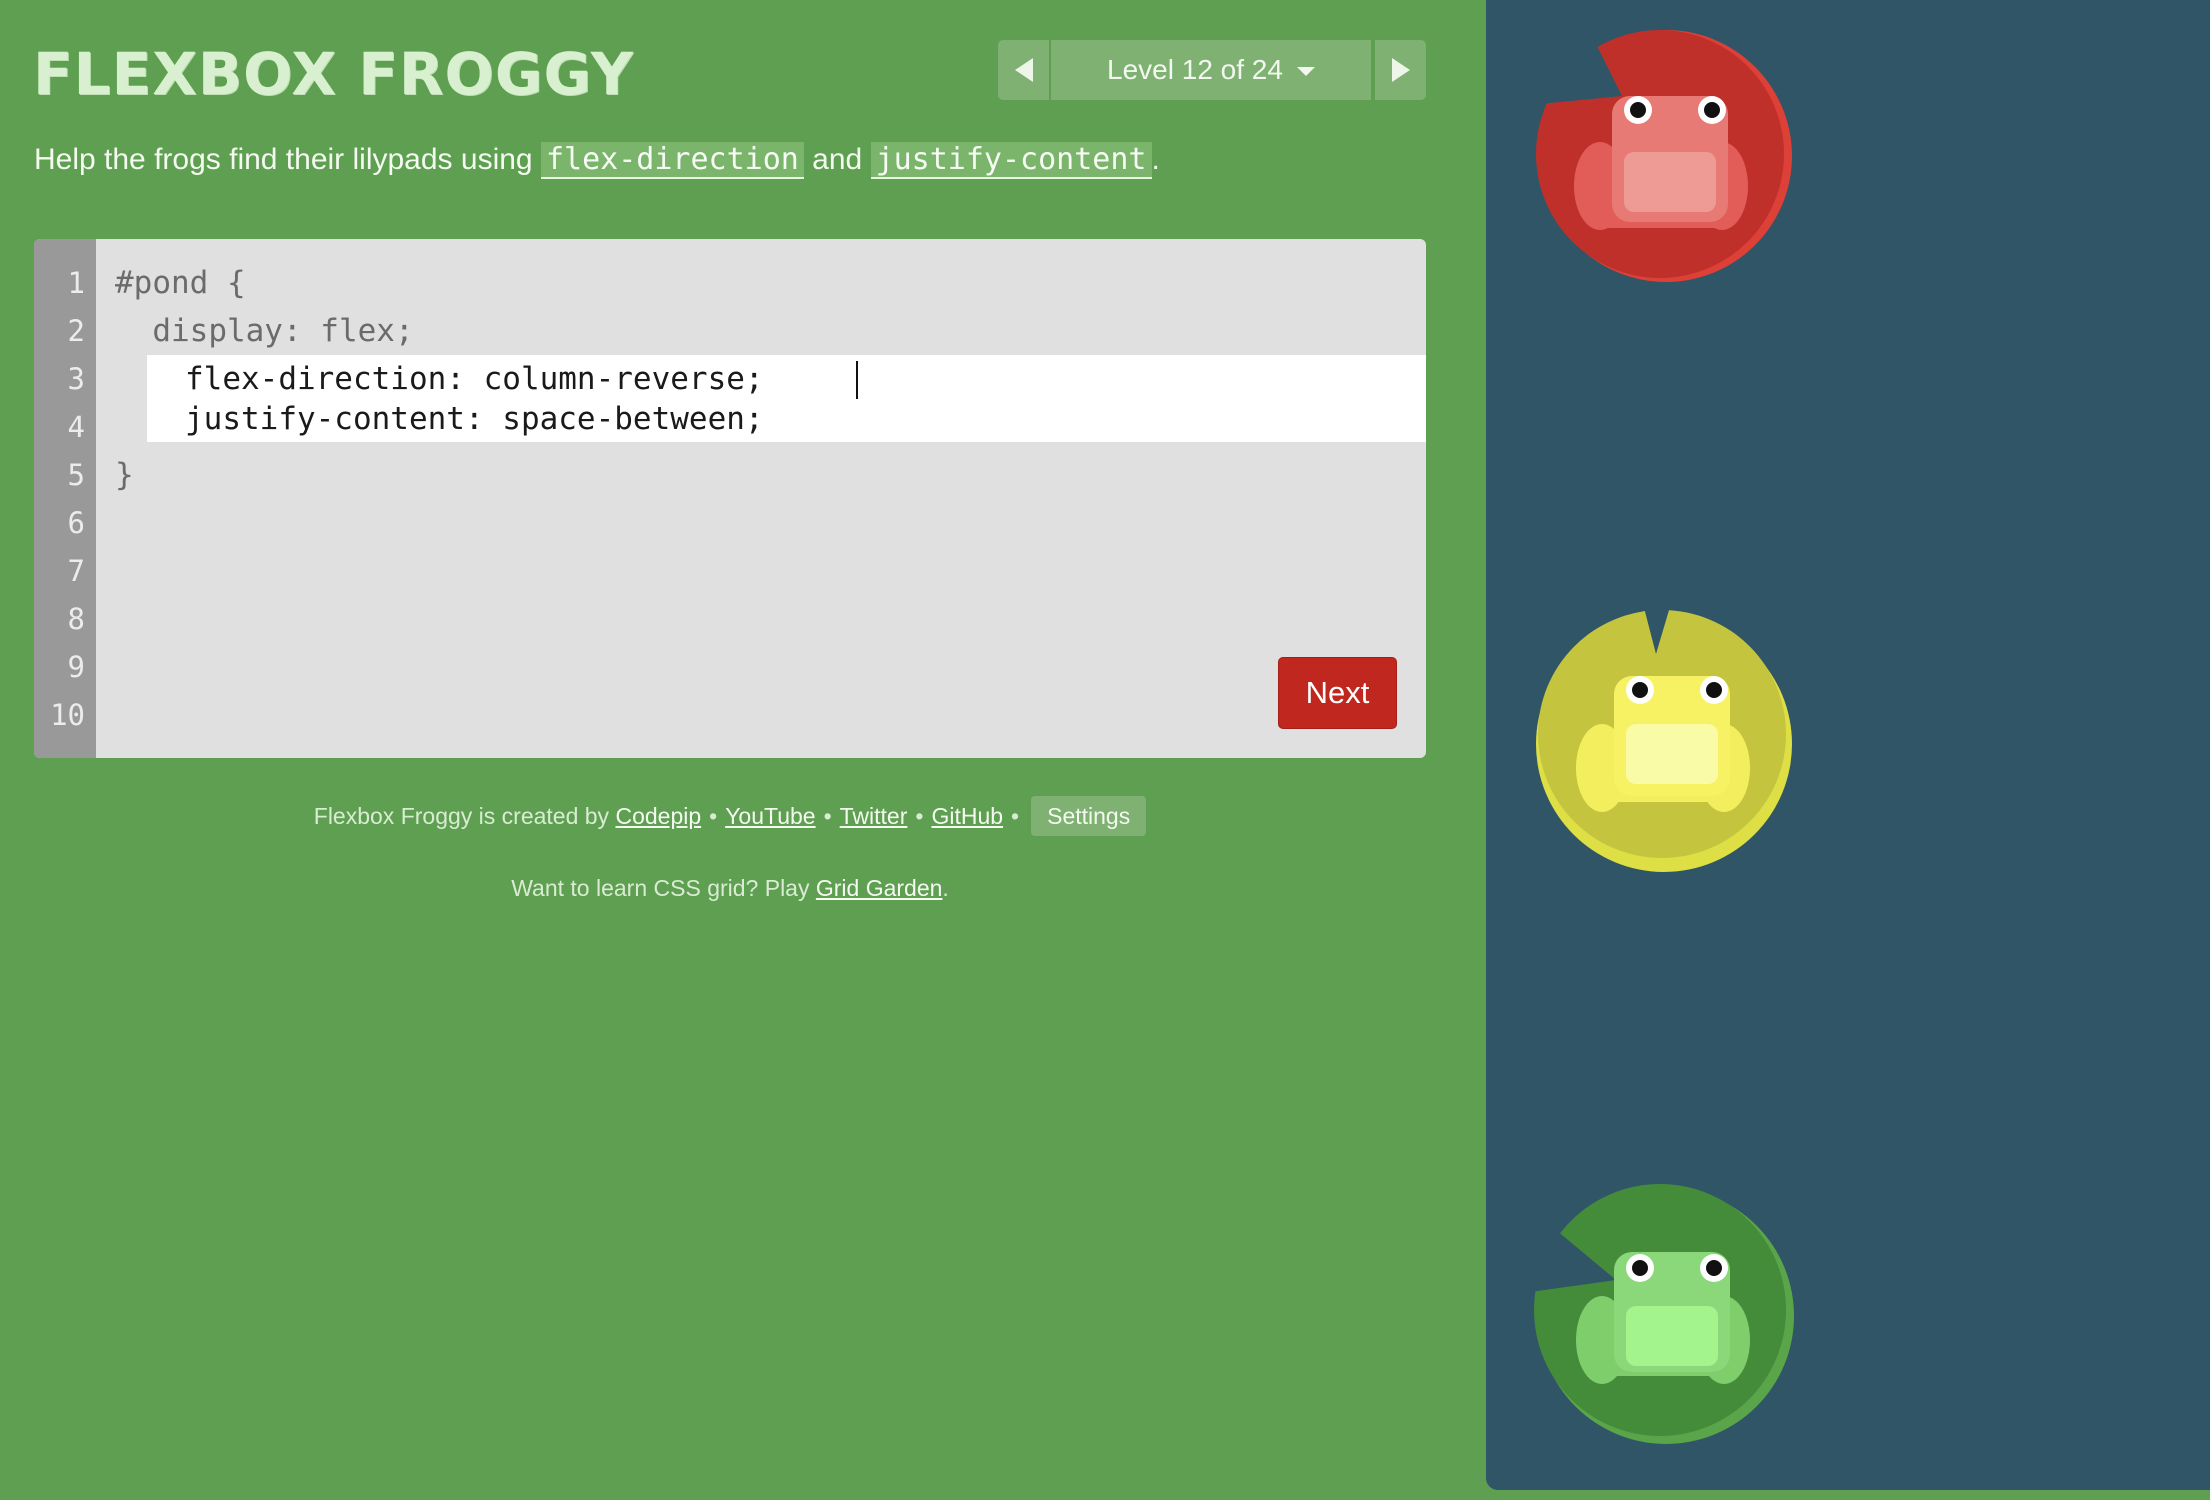 The image size is (2210, 1500). I want to click on link-grid-garden: Grid Garden, so click(879, 888).